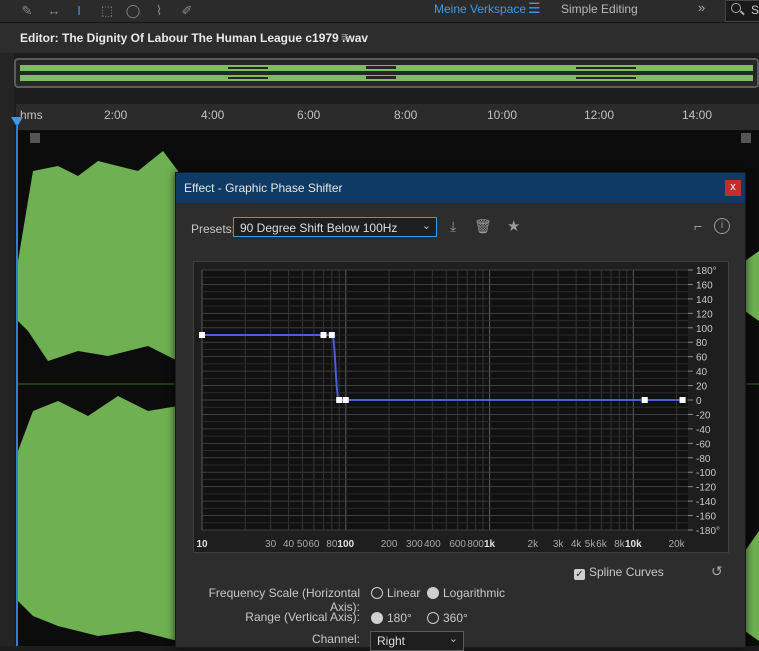 The height and width of the screenshot is (651, 759). I want to click on search-input: S, so click(742, 11).